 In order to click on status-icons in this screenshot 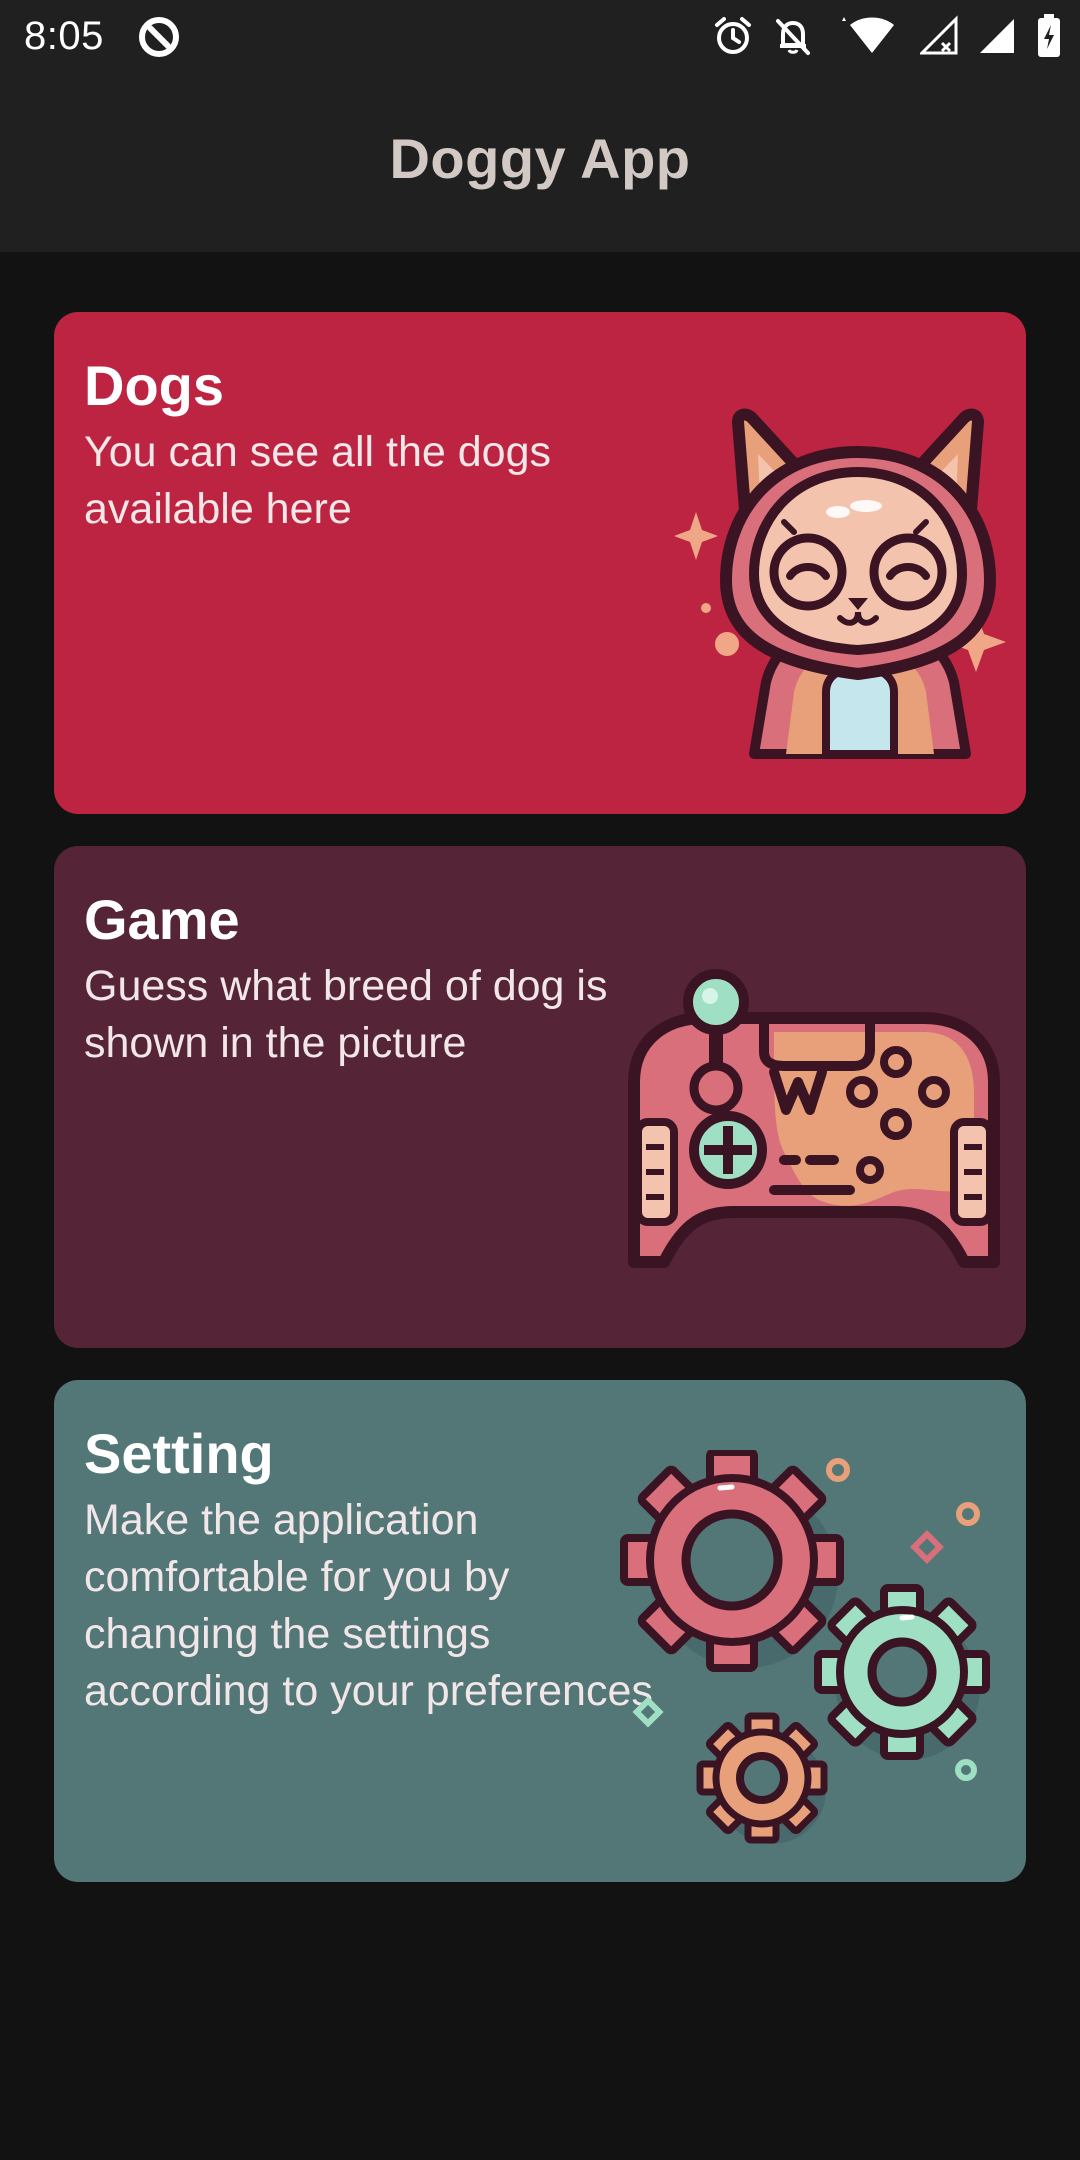, I will do `click(887, 36)`.